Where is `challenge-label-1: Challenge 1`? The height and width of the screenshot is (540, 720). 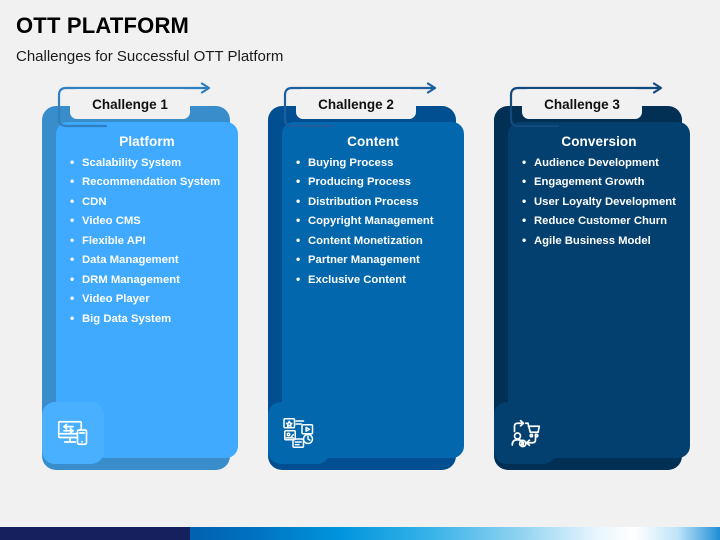
challenge-label-1: Challenge 1 is located at coordinates (149, 108).